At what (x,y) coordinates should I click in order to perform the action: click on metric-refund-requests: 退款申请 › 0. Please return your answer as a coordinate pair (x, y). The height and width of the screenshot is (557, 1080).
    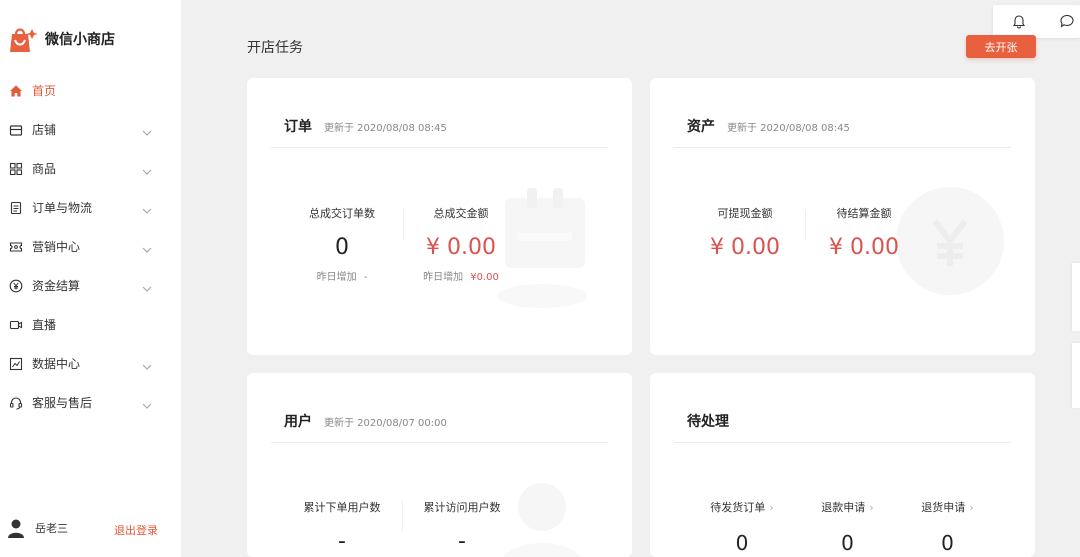
    Looking at the image, I should click on (847, 527).